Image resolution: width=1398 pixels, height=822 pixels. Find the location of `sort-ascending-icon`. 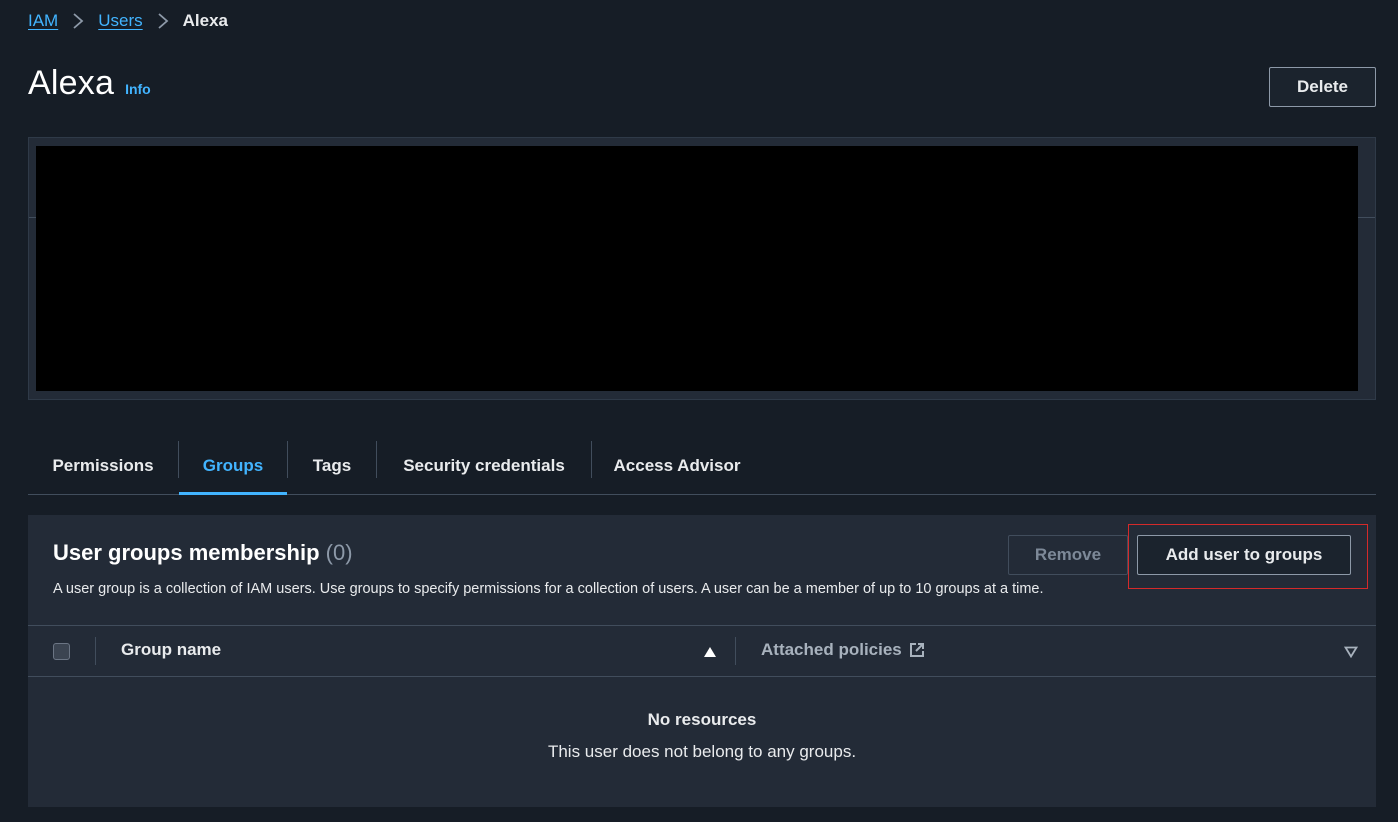

sort-ascending-icon is located at coordinates (710, 654).